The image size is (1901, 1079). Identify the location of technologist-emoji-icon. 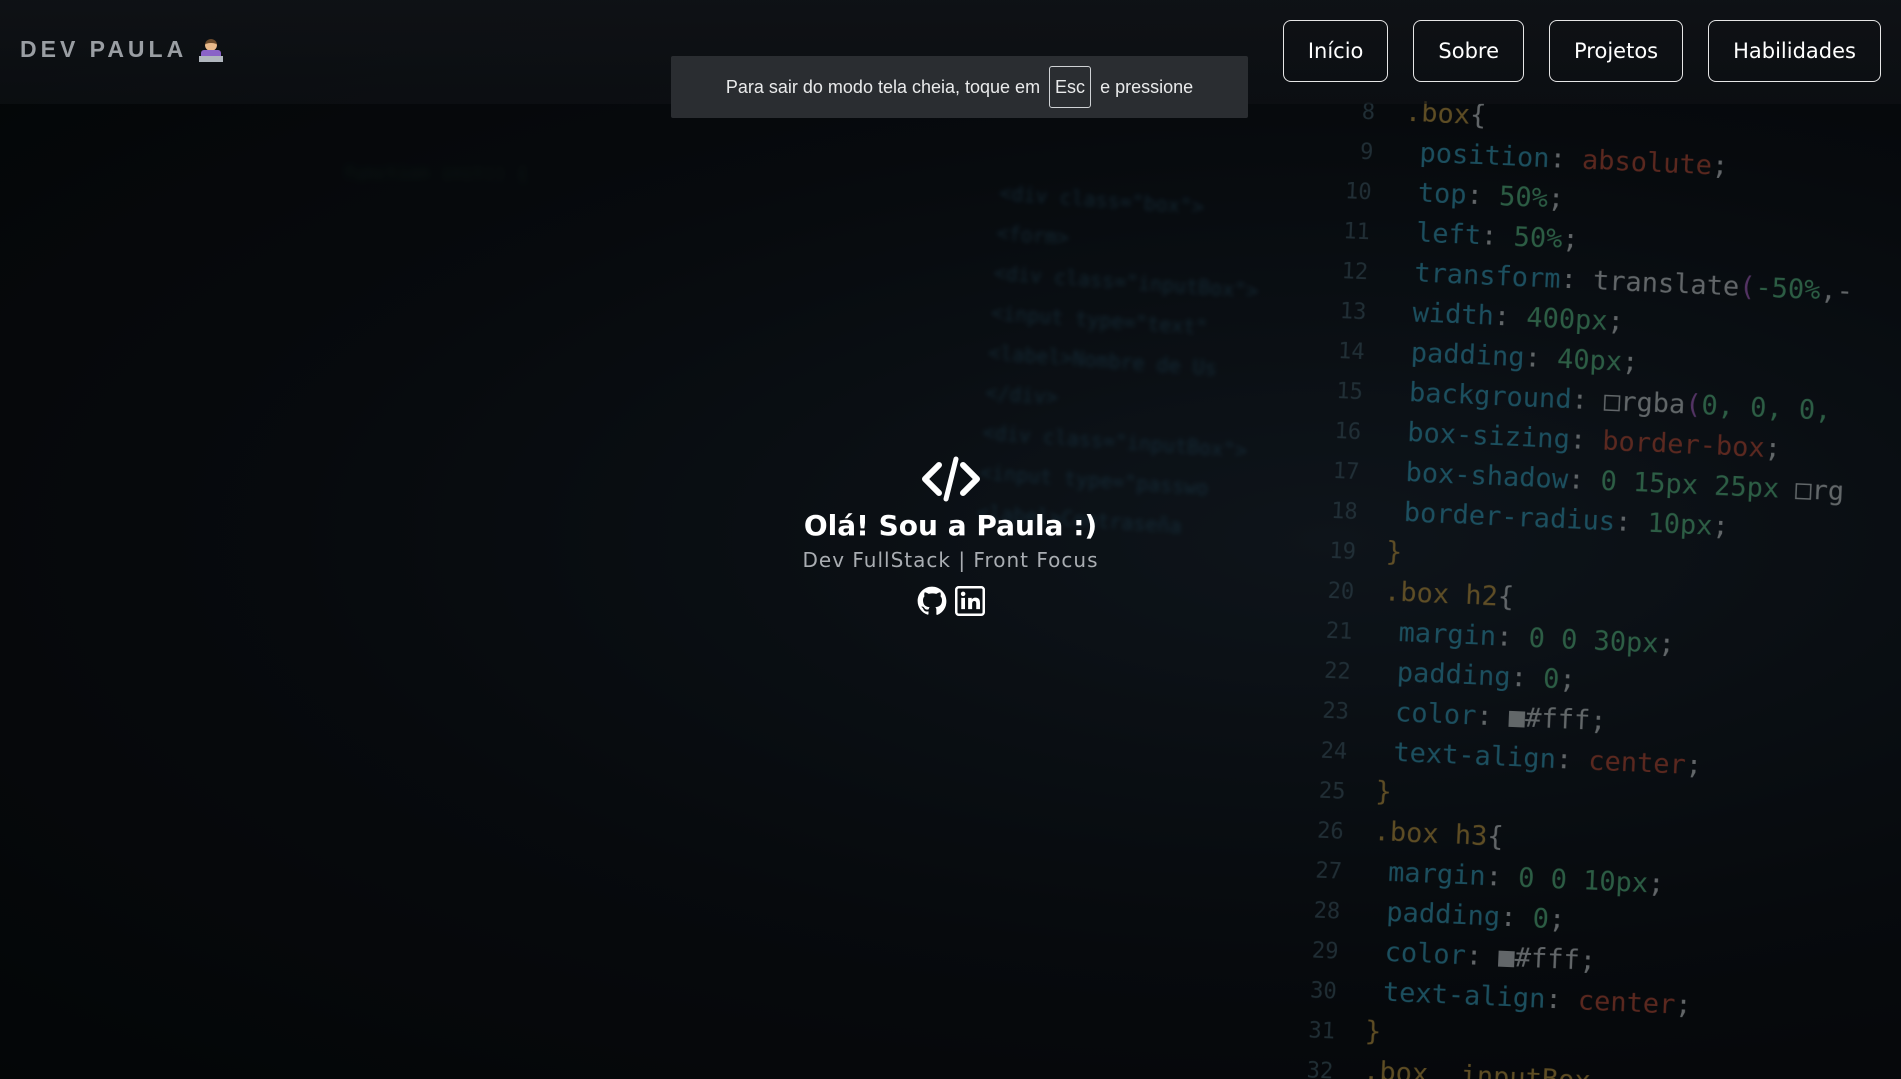
(211, 50).